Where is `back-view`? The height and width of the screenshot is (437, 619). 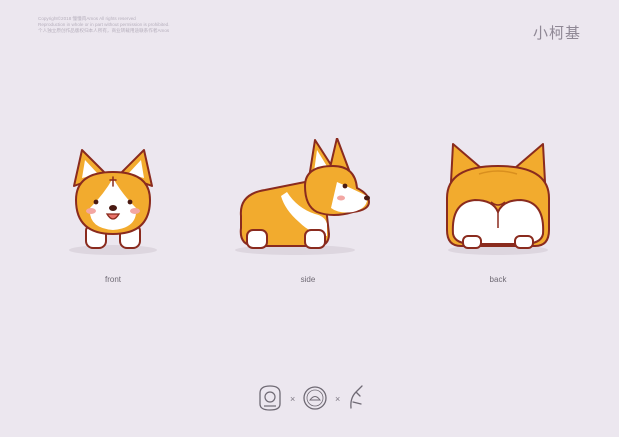
back-view is located at coordinates (498, 218).